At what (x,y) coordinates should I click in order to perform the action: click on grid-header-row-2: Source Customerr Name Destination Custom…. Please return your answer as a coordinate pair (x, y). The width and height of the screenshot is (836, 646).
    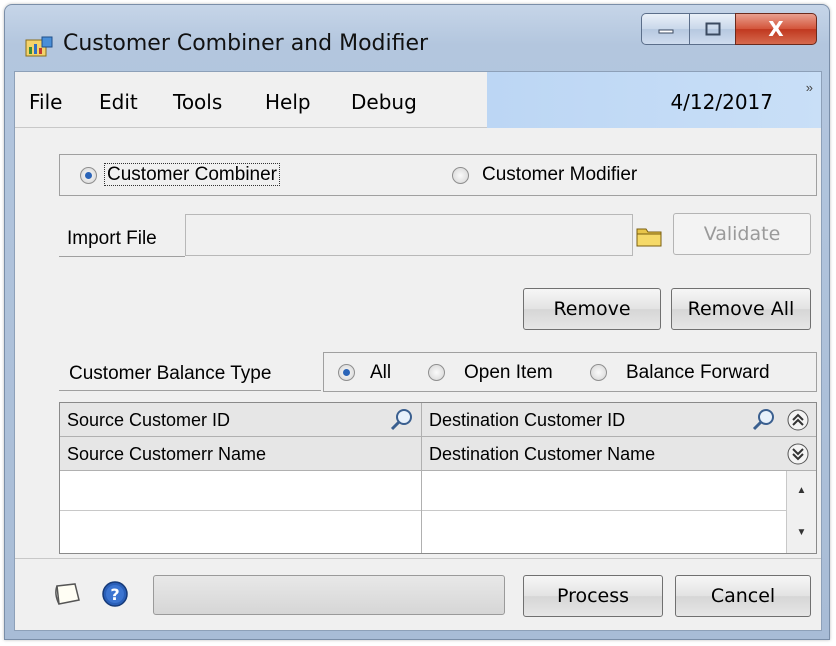
    Looking at the image, I should click on (438, 454).